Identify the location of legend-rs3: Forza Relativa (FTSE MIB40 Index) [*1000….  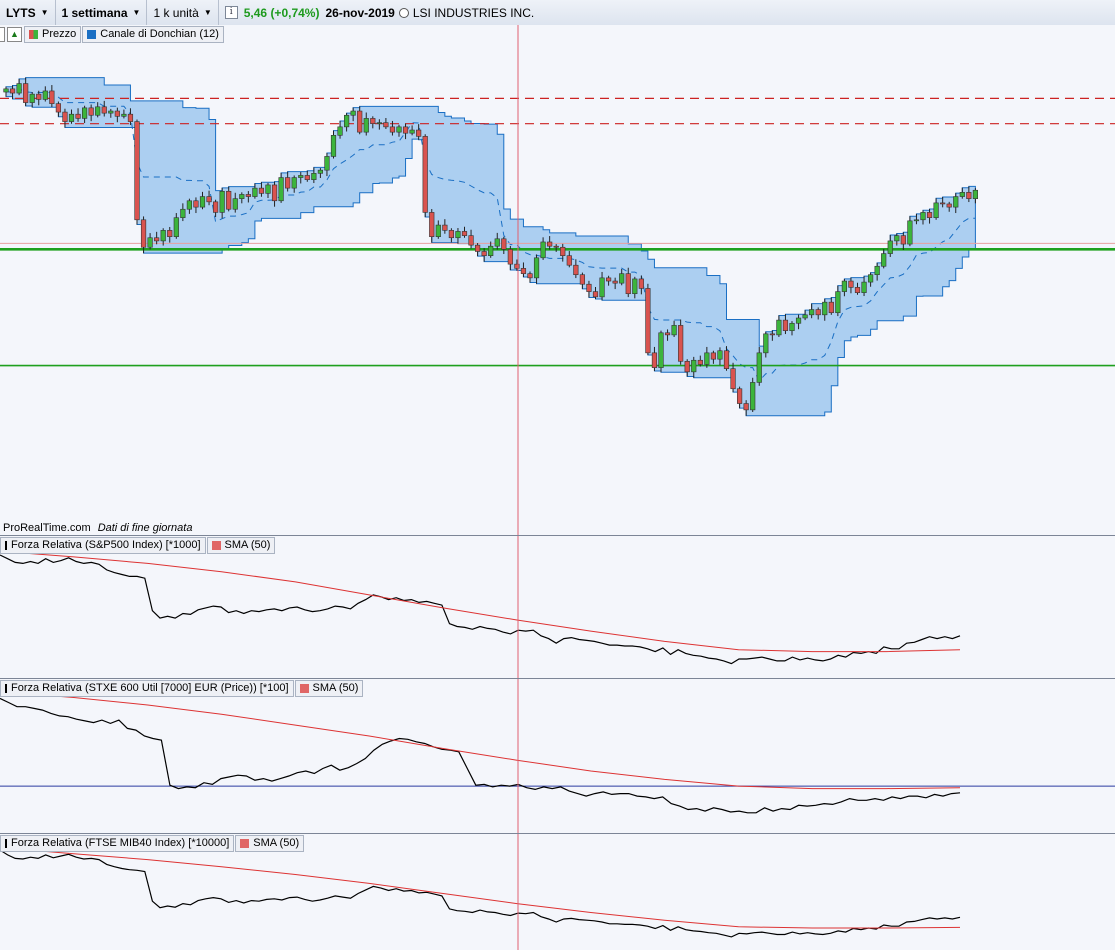
(117, 843).